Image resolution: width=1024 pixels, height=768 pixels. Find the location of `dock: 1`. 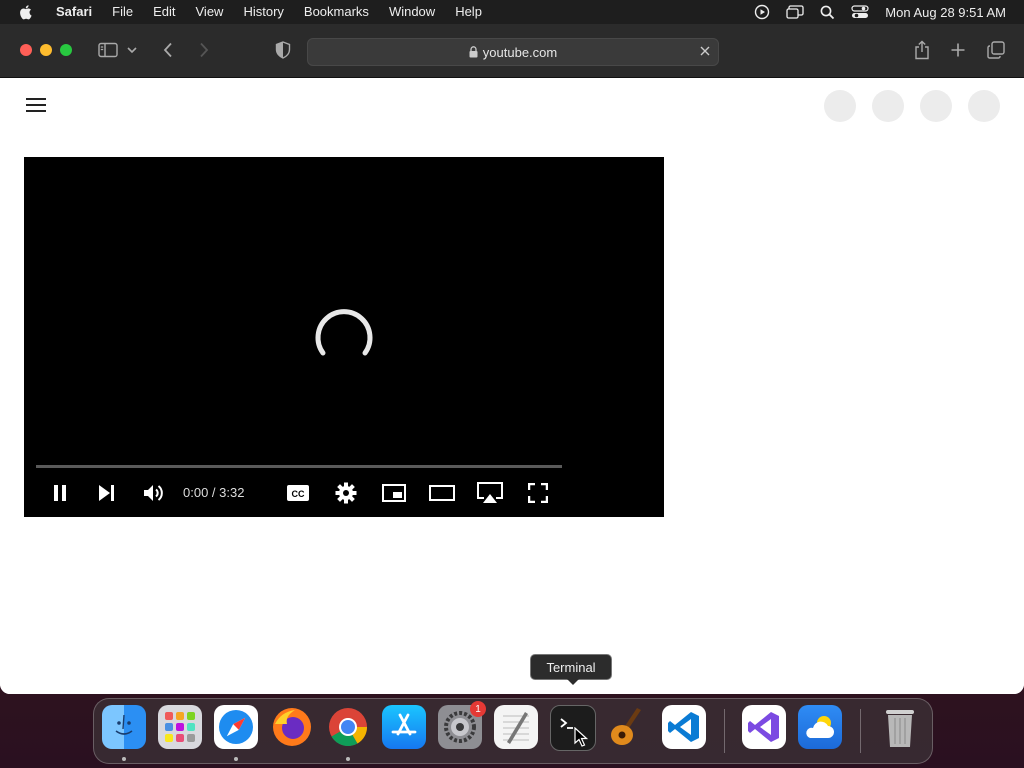

dock: 1 is located at coordinates (513, 731).